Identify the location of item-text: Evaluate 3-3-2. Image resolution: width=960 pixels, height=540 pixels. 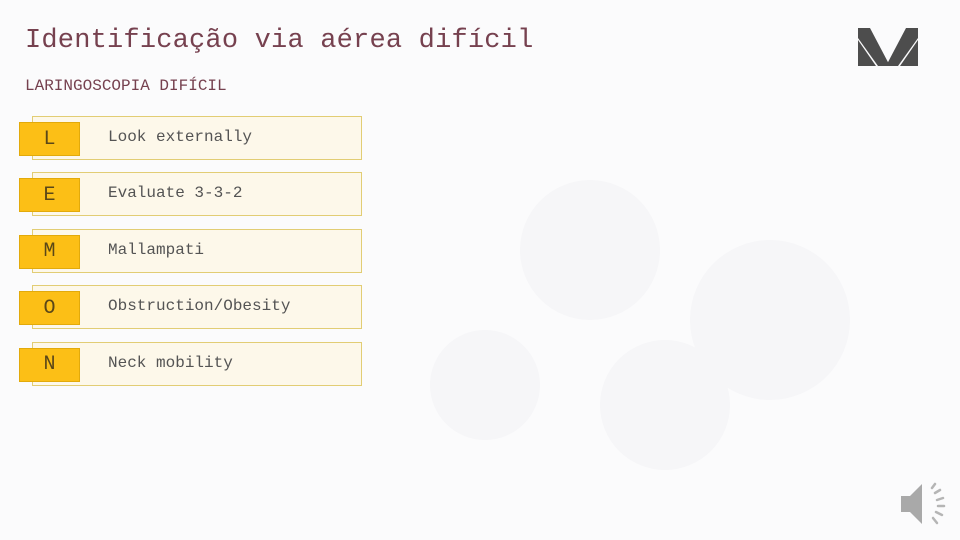
(175, 193).